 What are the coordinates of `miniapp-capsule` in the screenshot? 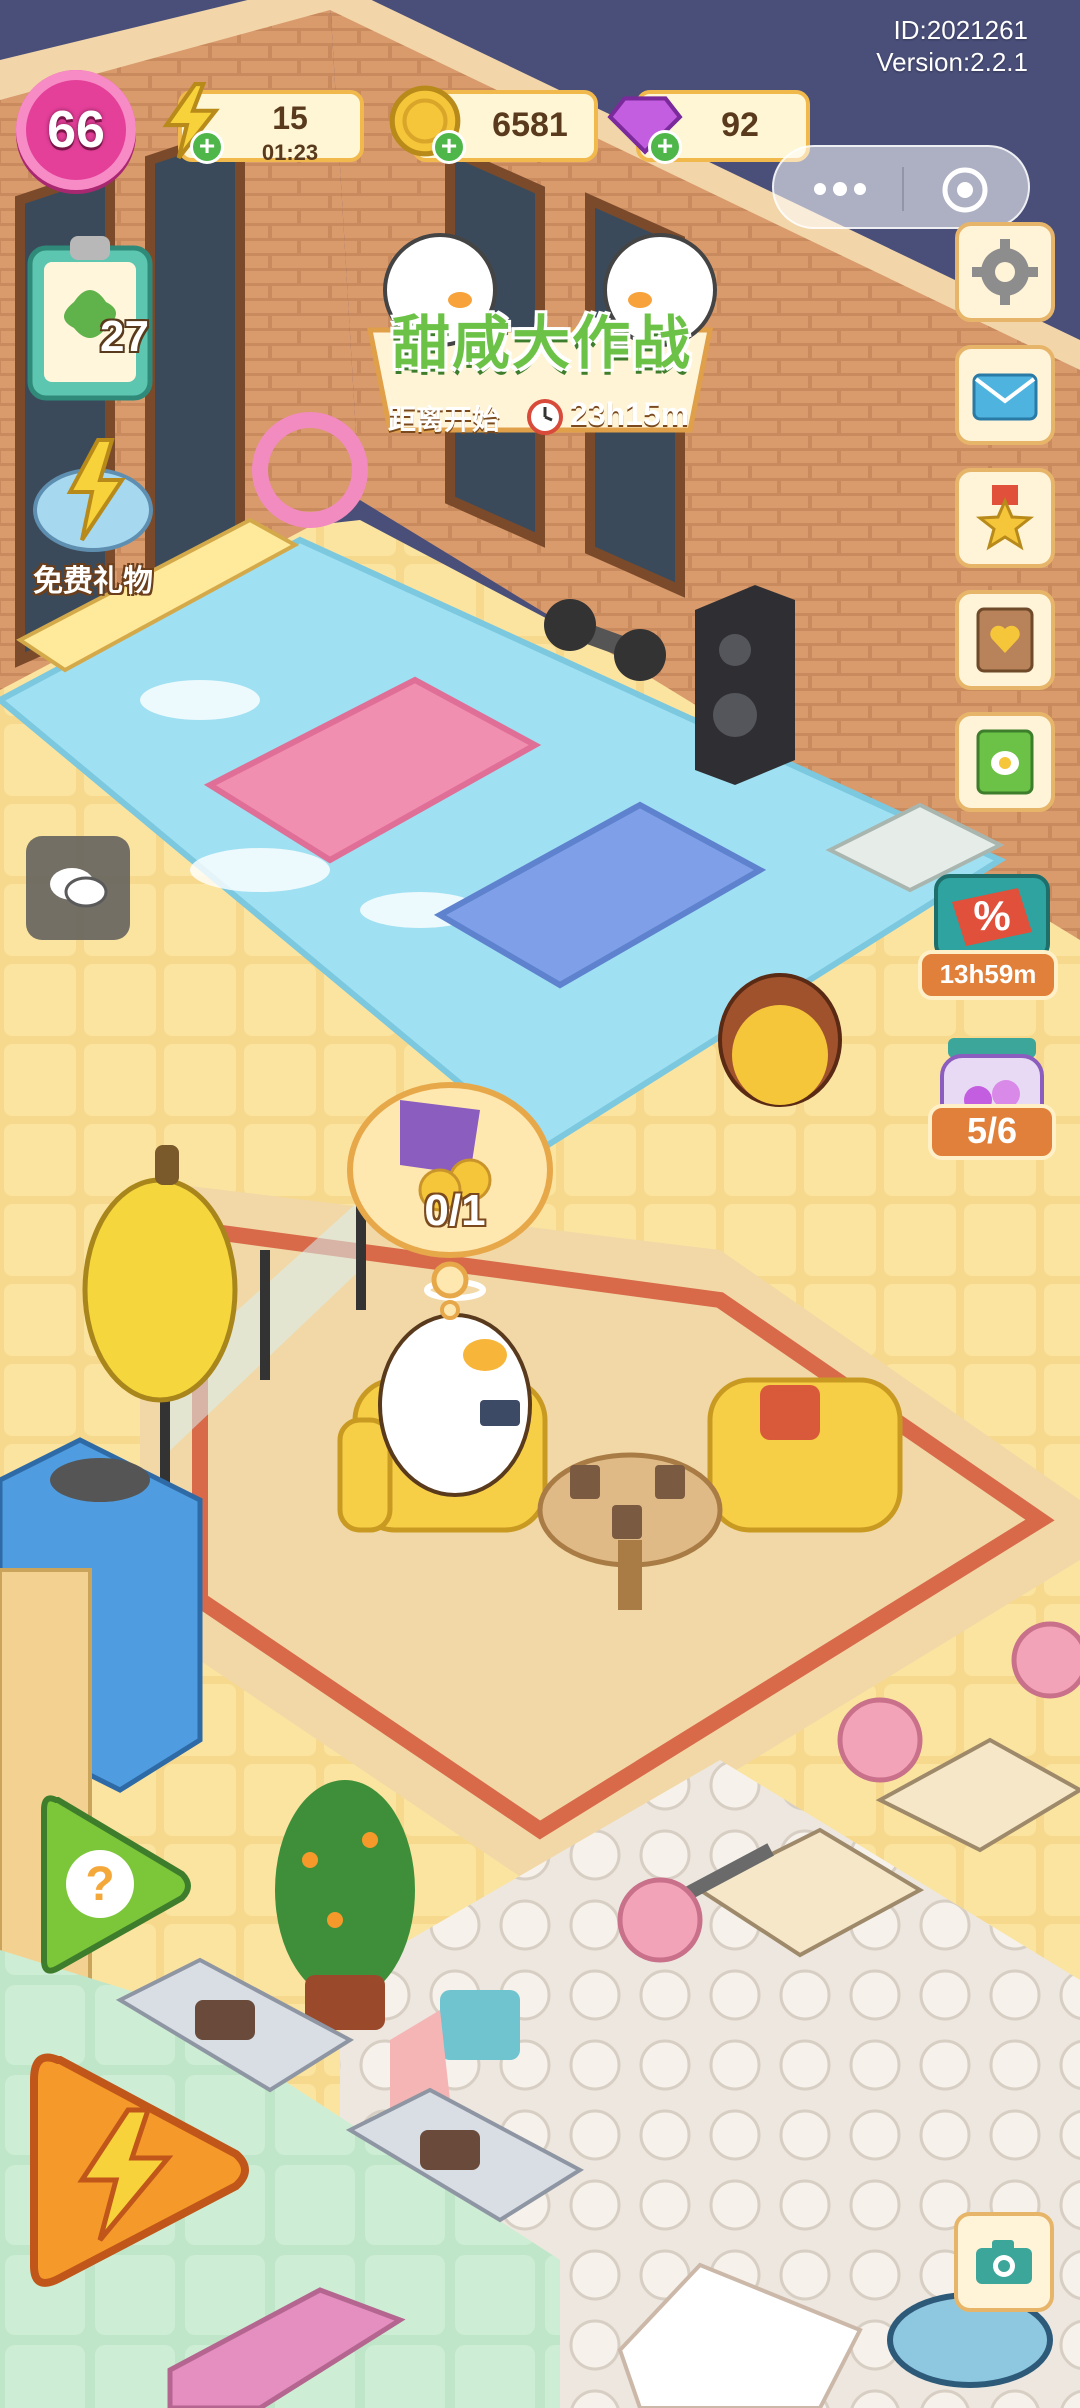 It's located at (901, 187).